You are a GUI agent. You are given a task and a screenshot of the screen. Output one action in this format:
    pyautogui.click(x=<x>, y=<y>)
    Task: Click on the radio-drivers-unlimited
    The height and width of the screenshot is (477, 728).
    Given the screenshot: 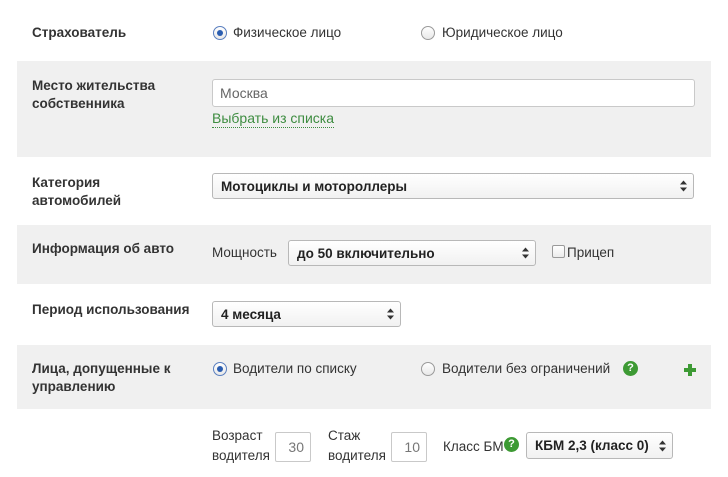 What is the action you would take?
    pyautogui.click(x=428, y=369)
    